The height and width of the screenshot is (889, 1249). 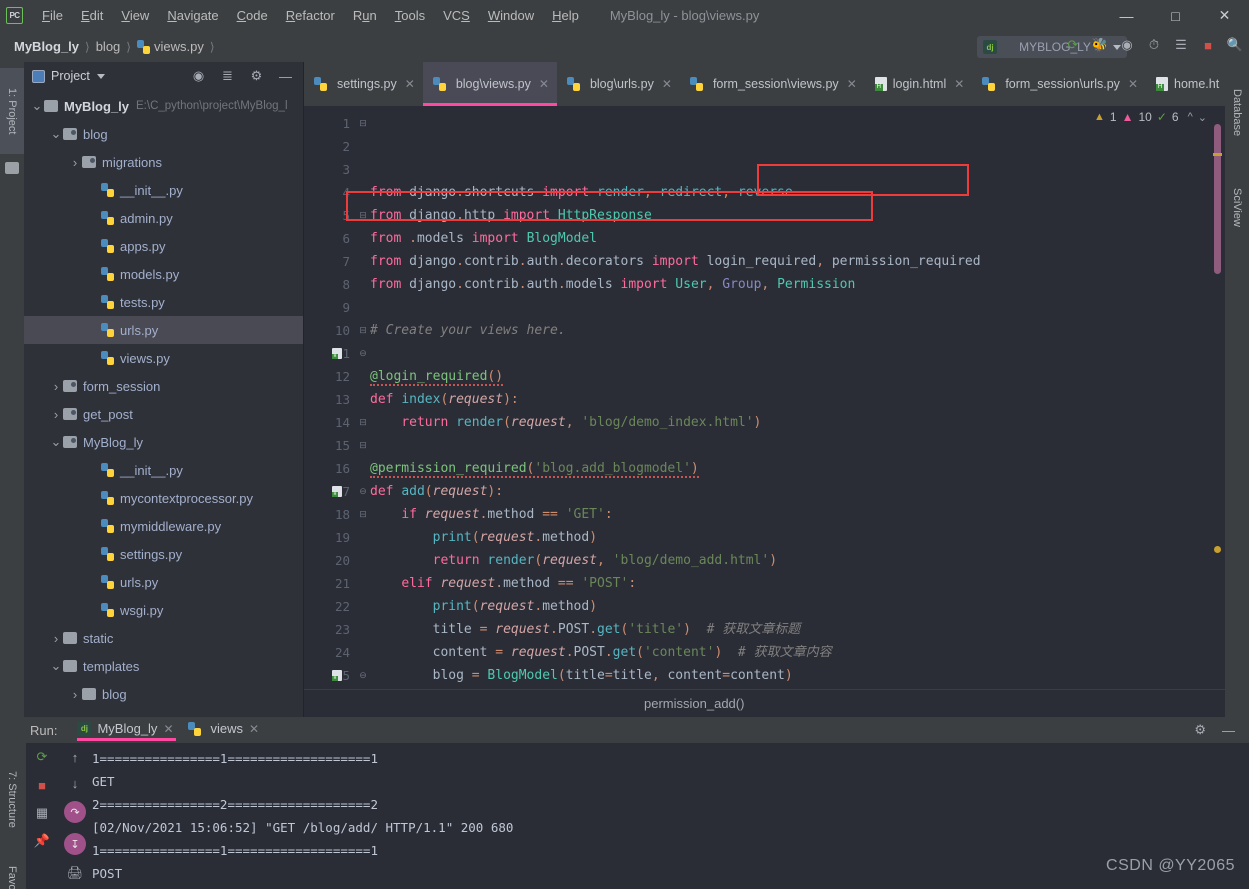 I want to click on menu-item-navigate: Navigate, so click(x=192, y=15).